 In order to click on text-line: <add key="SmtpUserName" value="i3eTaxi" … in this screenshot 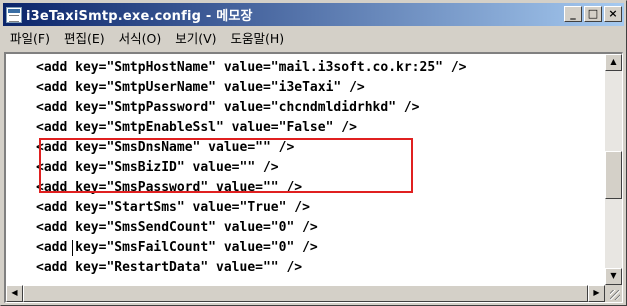, I will do `click(200, 88)`.